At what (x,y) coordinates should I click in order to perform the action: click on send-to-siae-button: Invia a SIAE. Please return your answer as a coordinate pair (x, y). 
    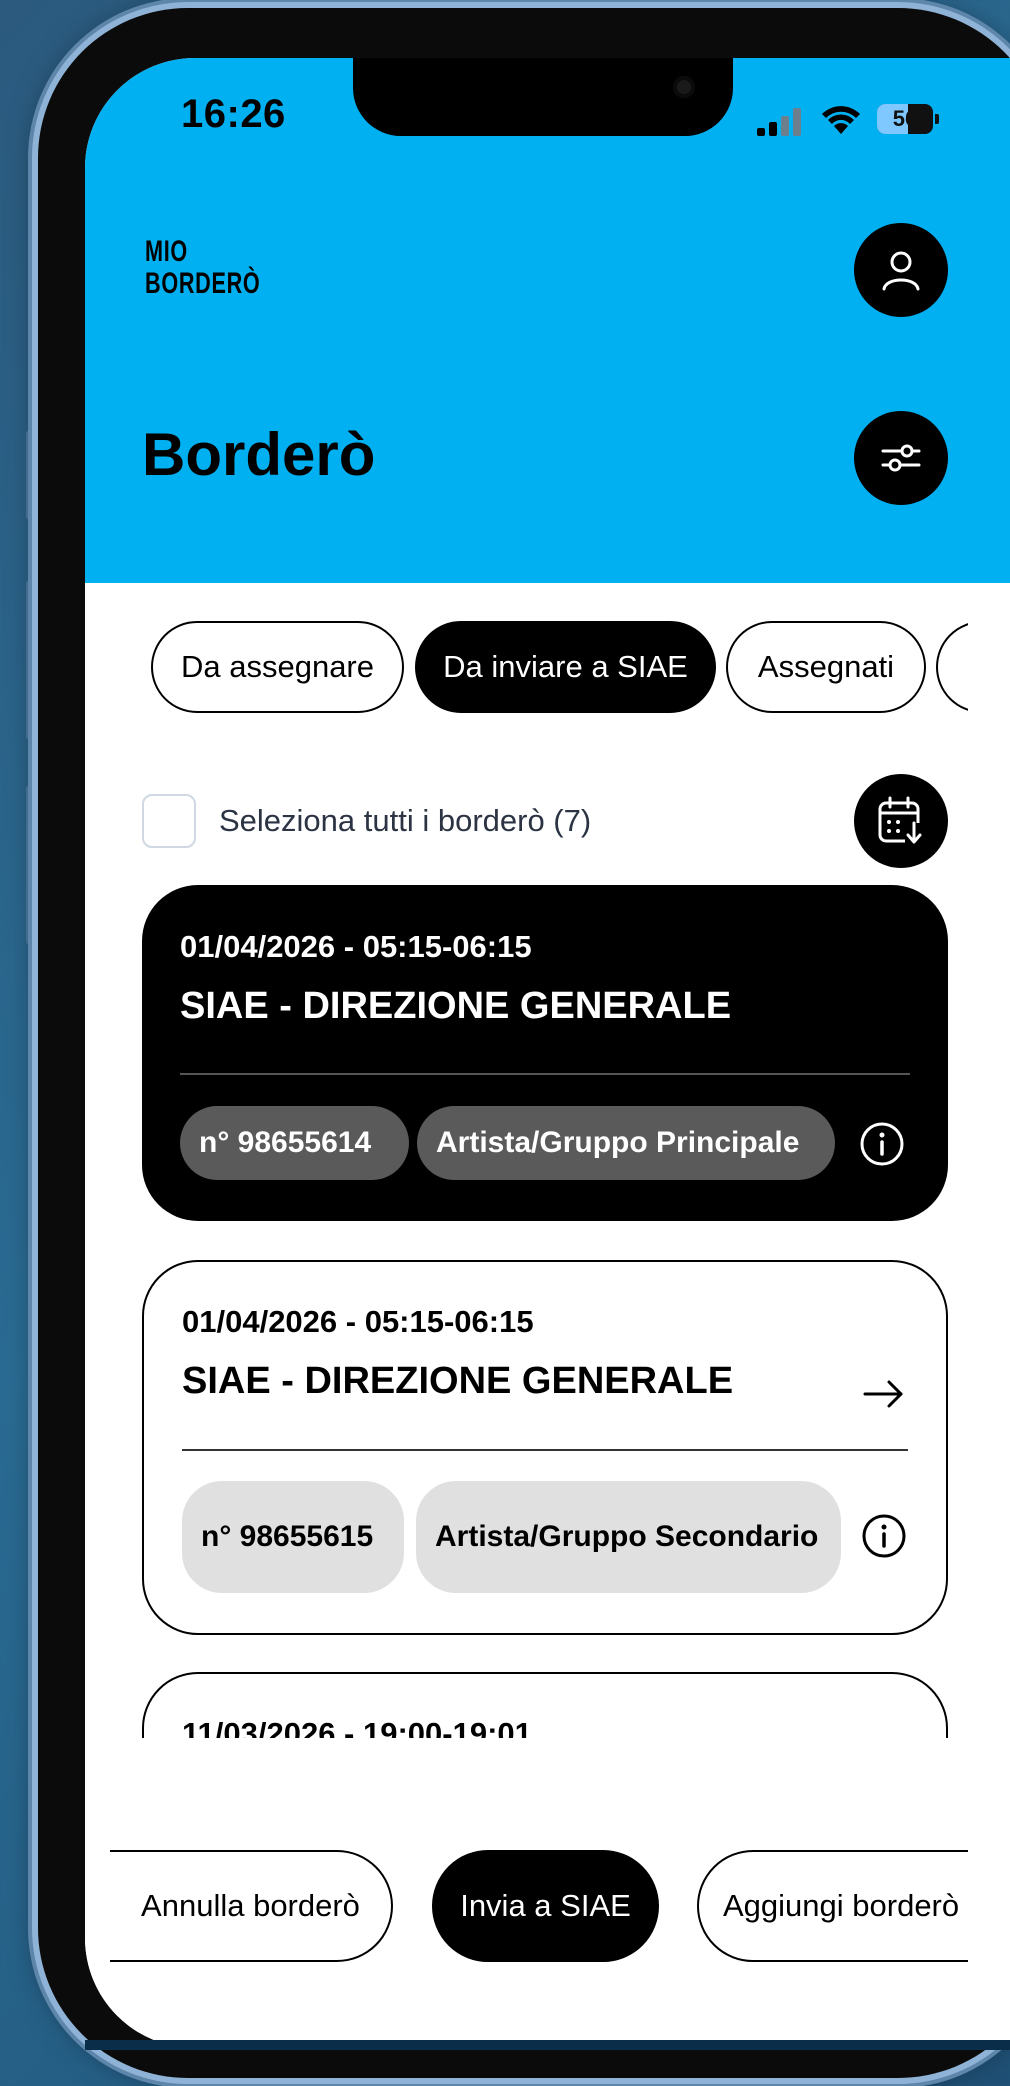
    Looking at the image, I should click on (545, 1906).